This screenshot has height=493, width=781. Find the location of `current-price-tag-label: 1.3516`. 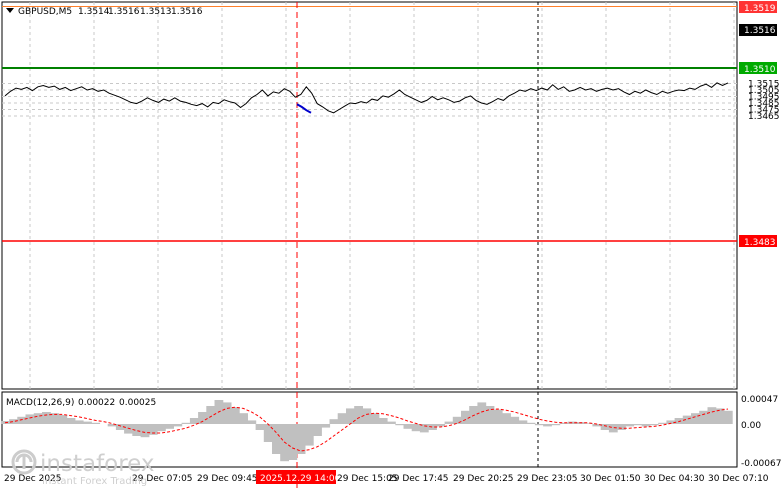

current-price-tag-label: 1.3516 is located at coordinates (760, 31).